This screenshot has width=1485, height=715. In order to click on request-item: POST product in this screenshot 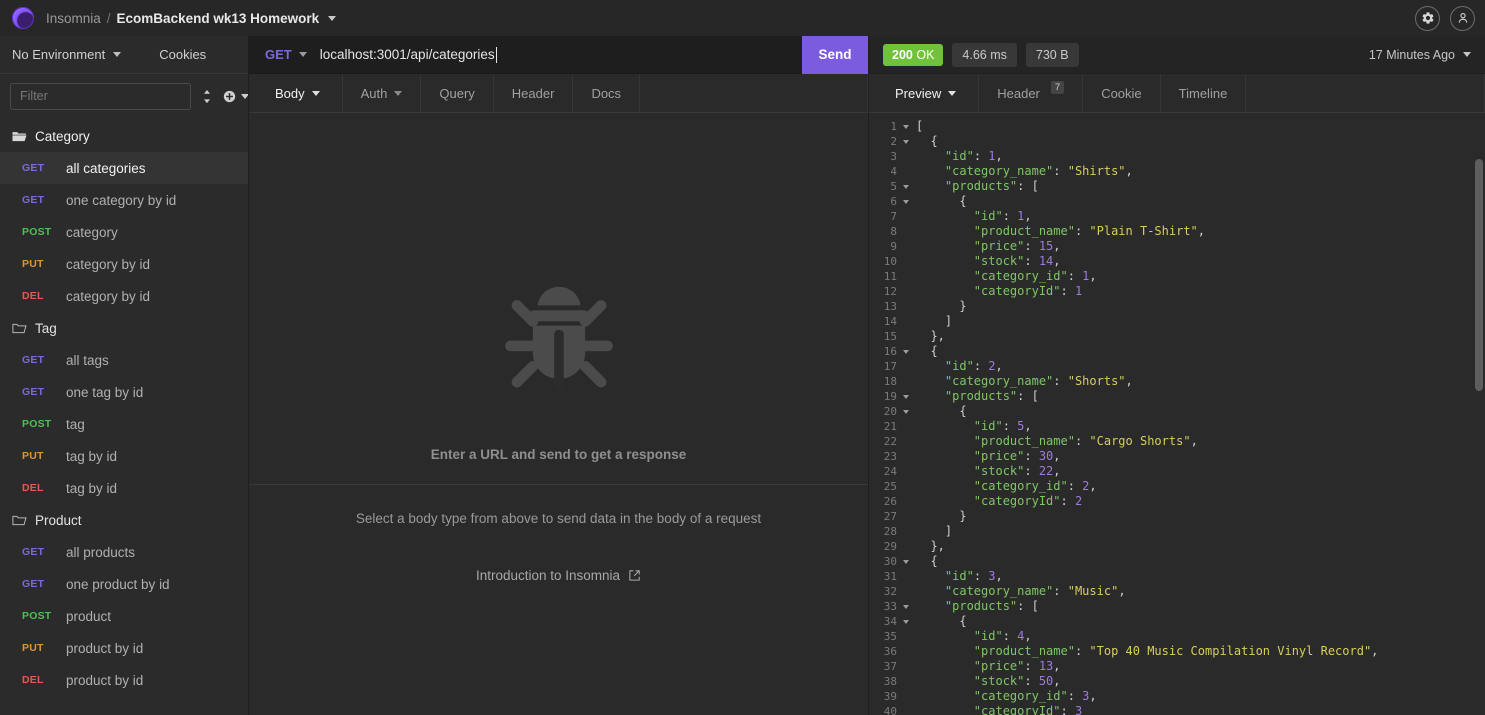, I will do `click(124, 616)`.